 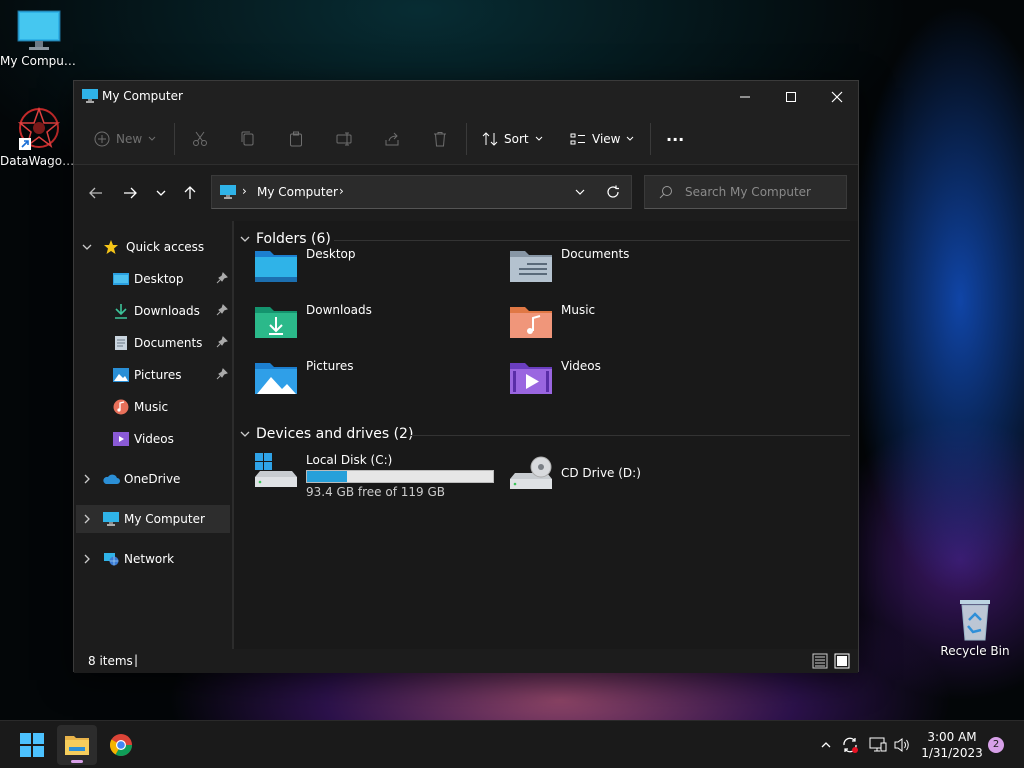 I want to click on folders-group-header: Folders (6), so click(x=285, y=239).